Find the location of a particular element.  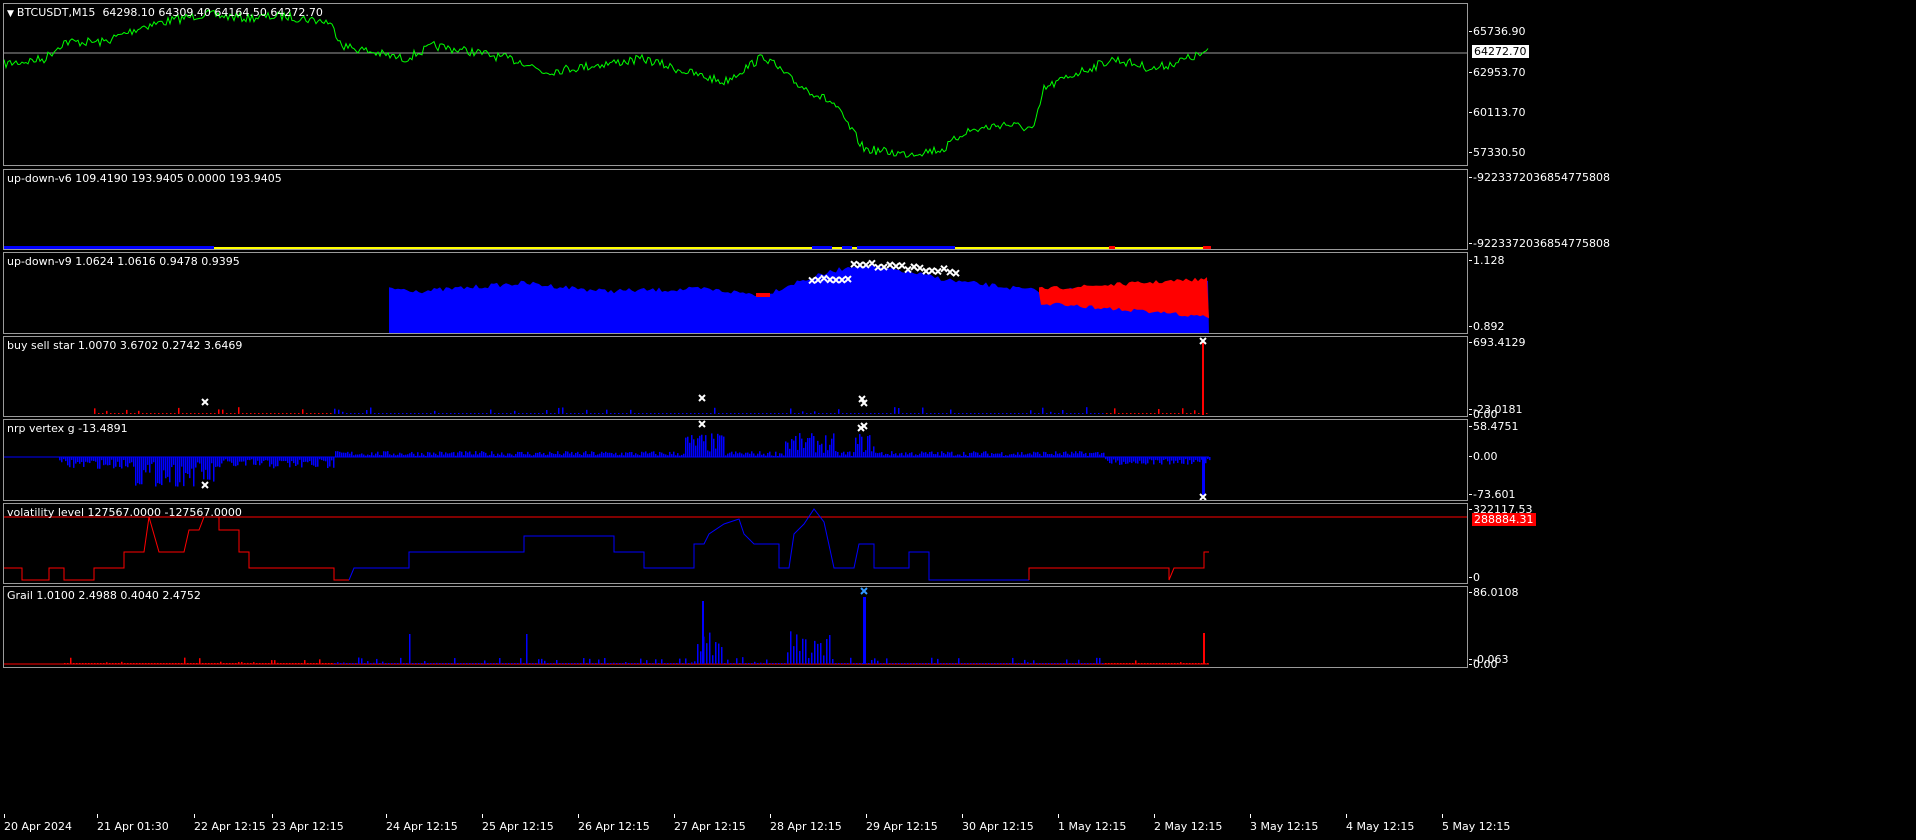

time-label: 5 May 12:15 is located at coordinates (1476, 823).